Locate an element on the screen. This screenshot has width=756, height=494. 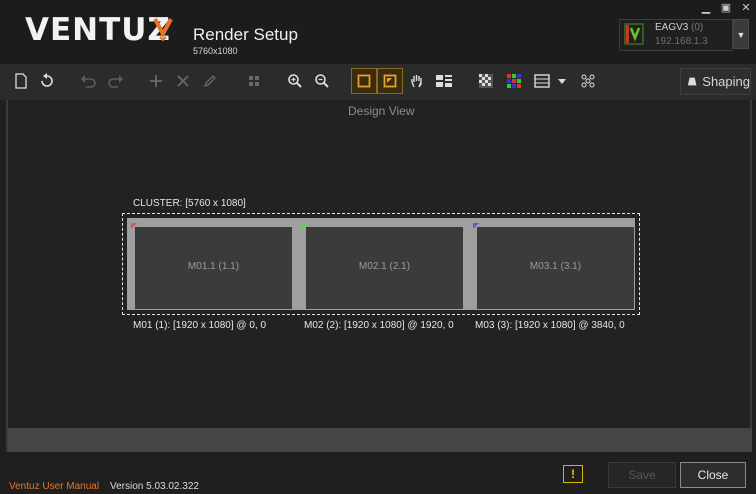
window-controls: ▁ ▣ ✕ is located at coordinates (726, 7).